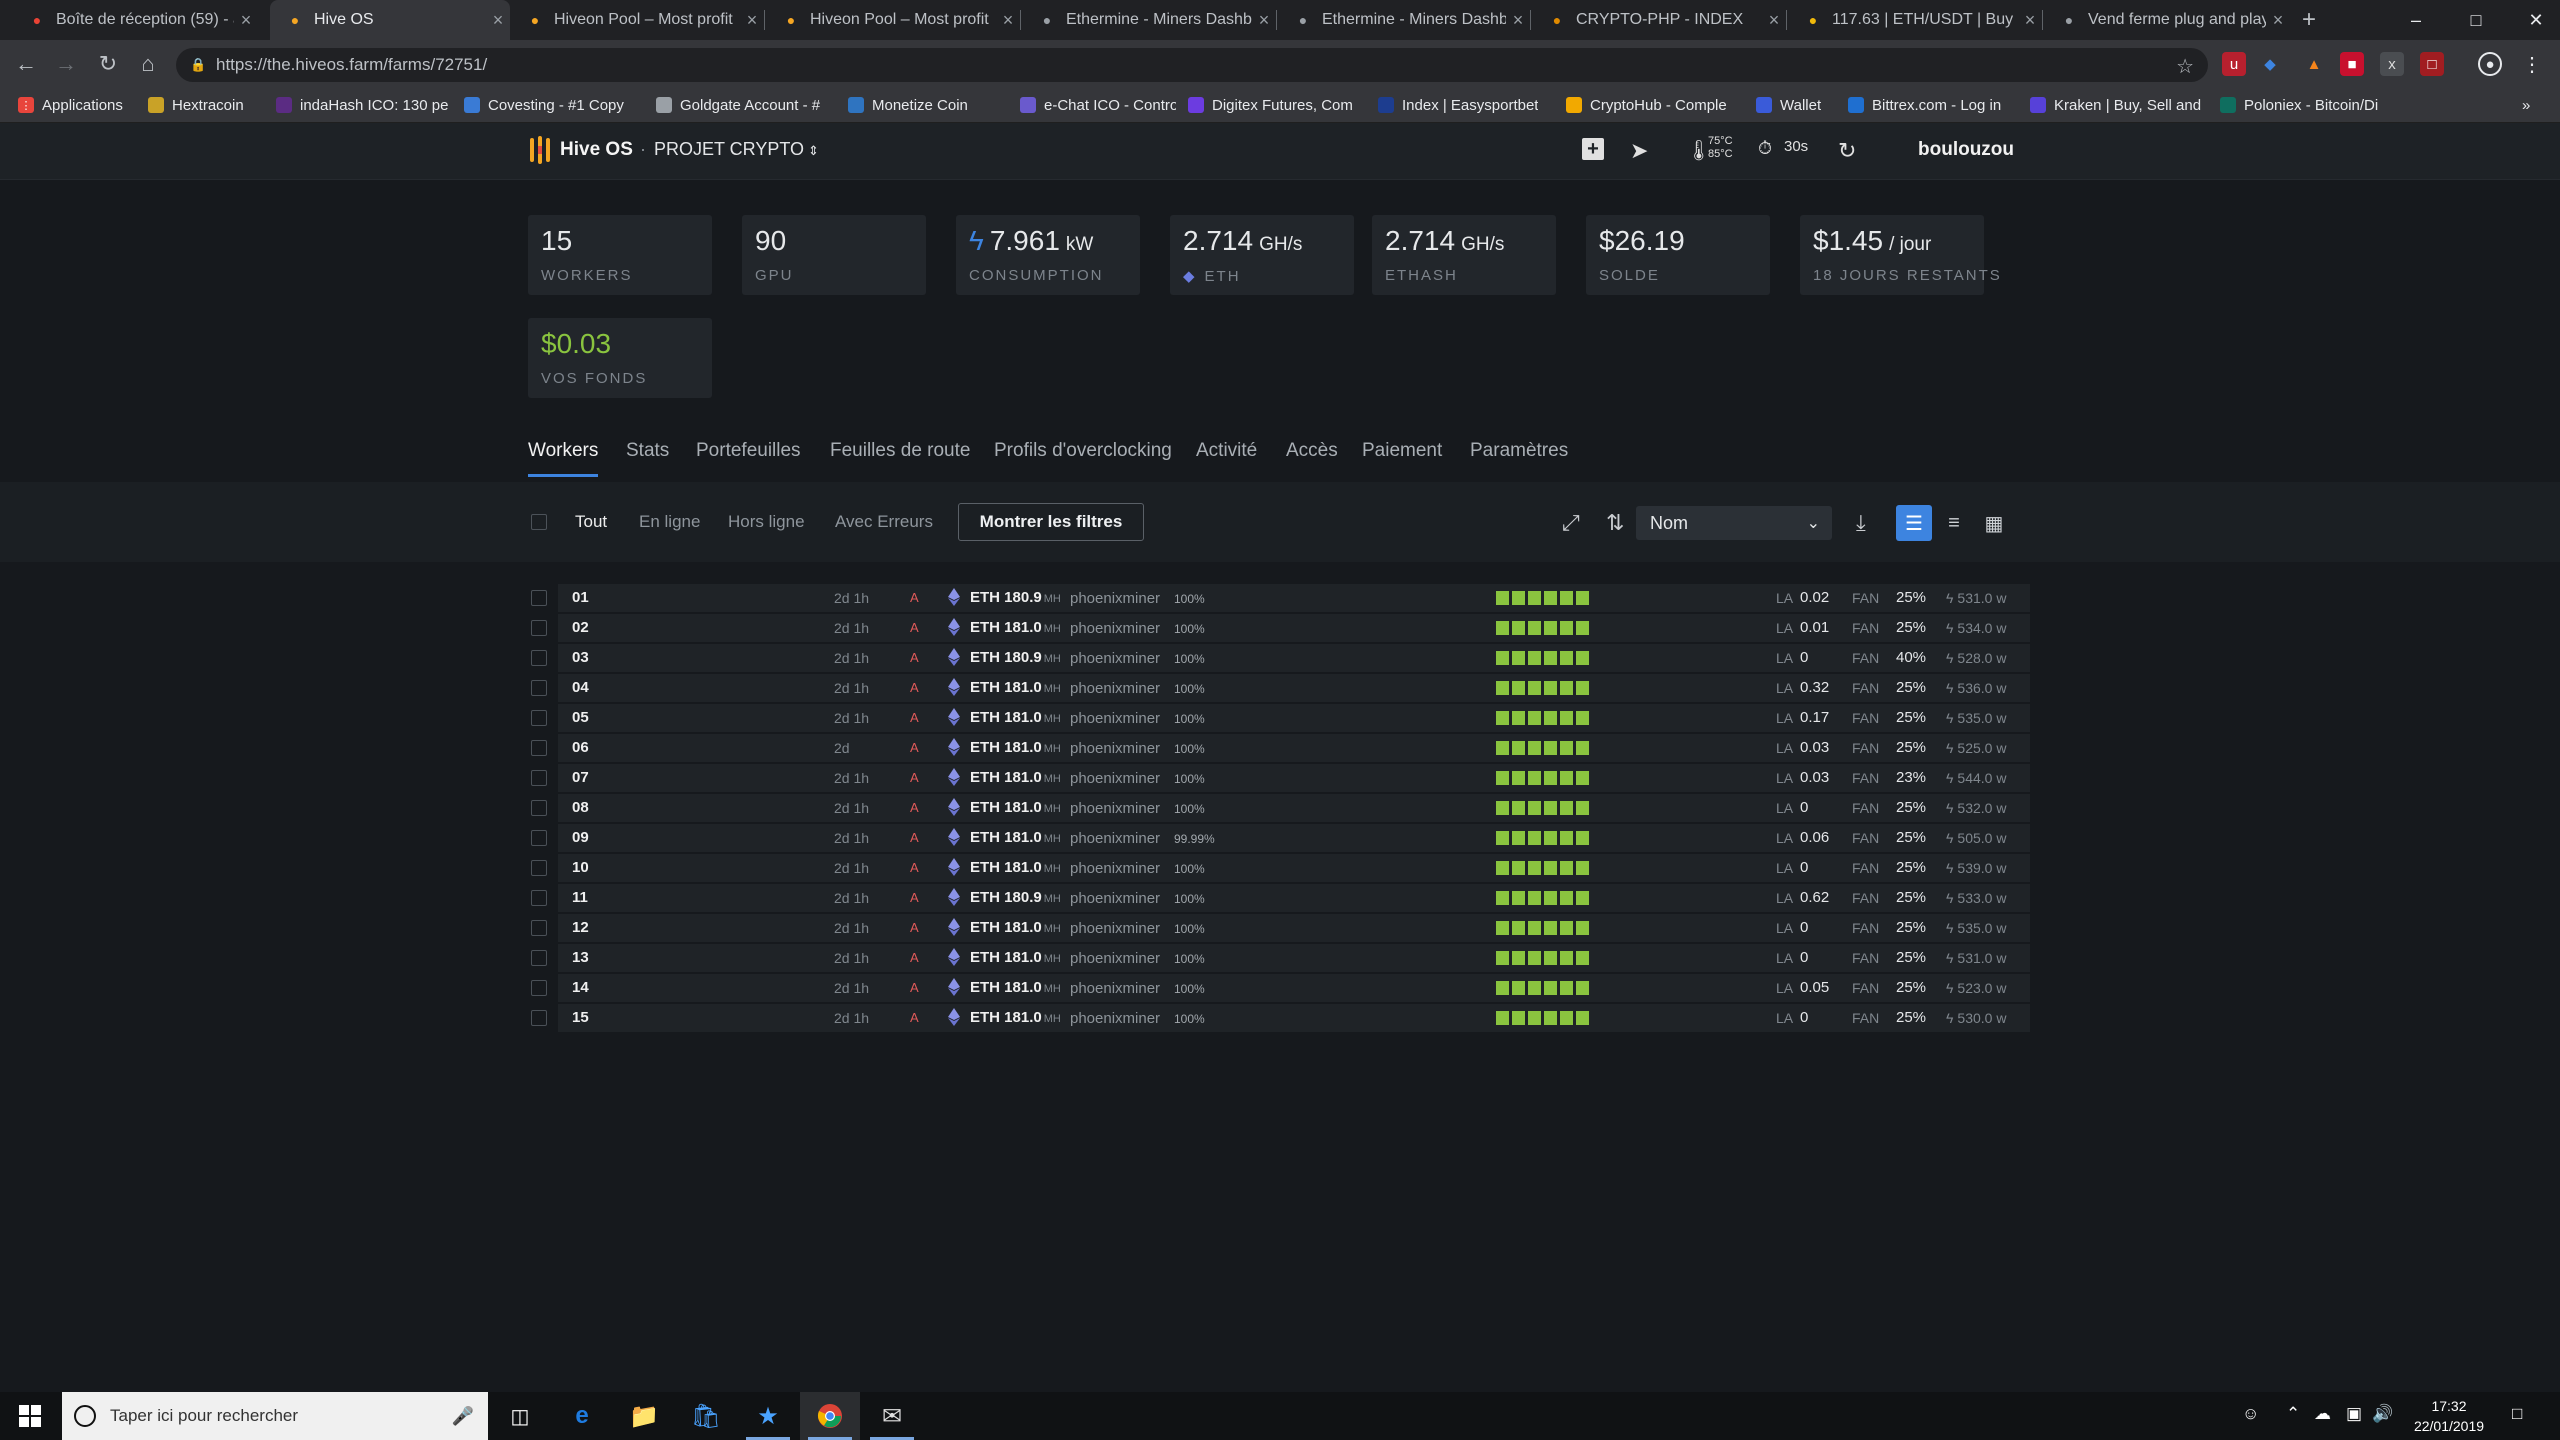  I want to click on browser-tab: ● Hive OS ×, so click(390, 20).